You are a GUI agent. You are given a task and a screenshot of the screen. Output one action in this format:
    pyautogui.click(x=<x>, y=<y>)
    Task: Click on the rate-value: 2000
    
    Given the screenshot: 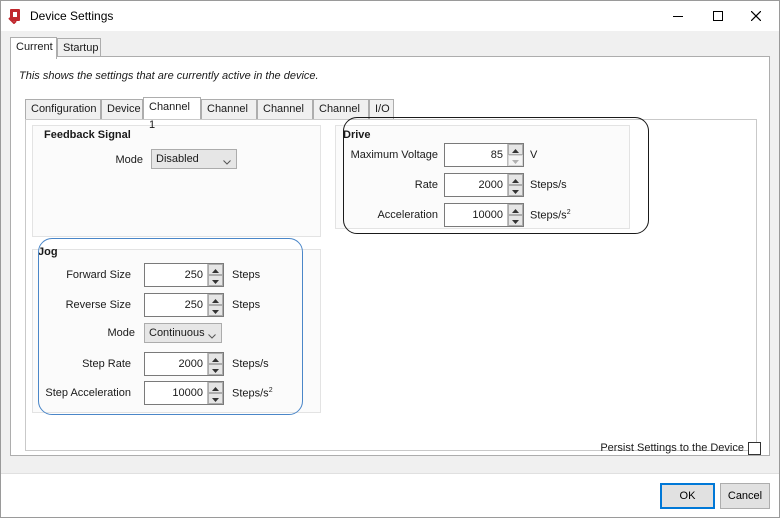 What is the action you would take?
    pyautogui.click(x=490, y=185)
    